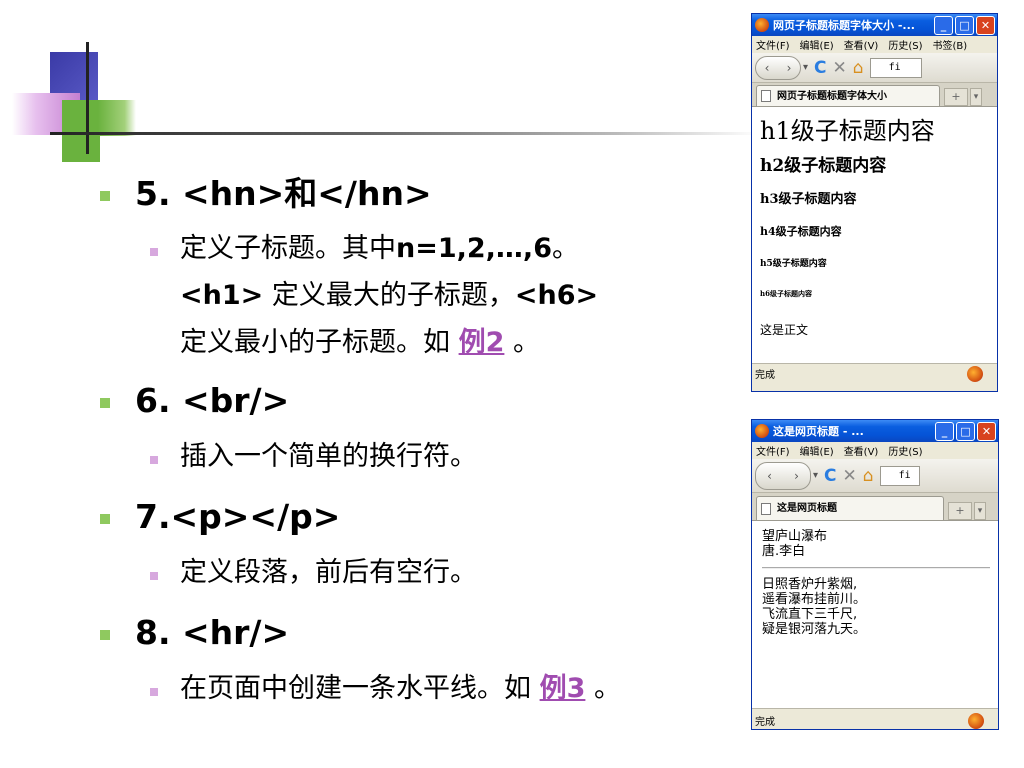 This screenshot has width=1024, height=768. I want to click on item-6-line-1: 插入一个简单的换行符。, so click(328, 456).